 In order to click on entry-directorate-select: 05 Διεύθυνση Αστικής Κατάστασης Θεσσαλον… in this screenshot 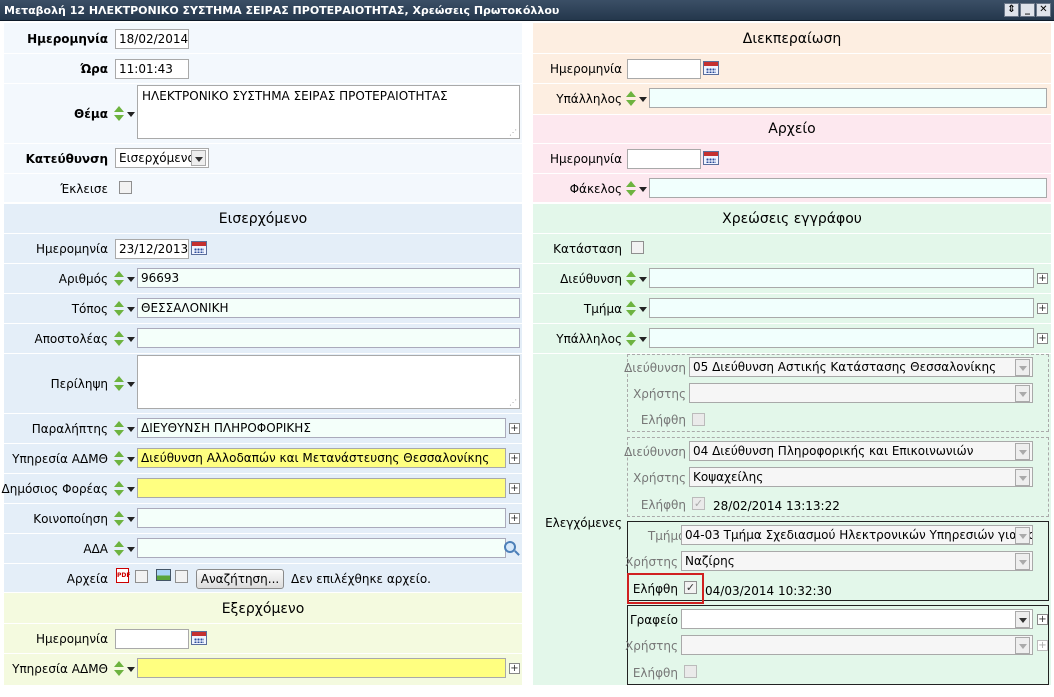, I will do `click(861, 367)`.